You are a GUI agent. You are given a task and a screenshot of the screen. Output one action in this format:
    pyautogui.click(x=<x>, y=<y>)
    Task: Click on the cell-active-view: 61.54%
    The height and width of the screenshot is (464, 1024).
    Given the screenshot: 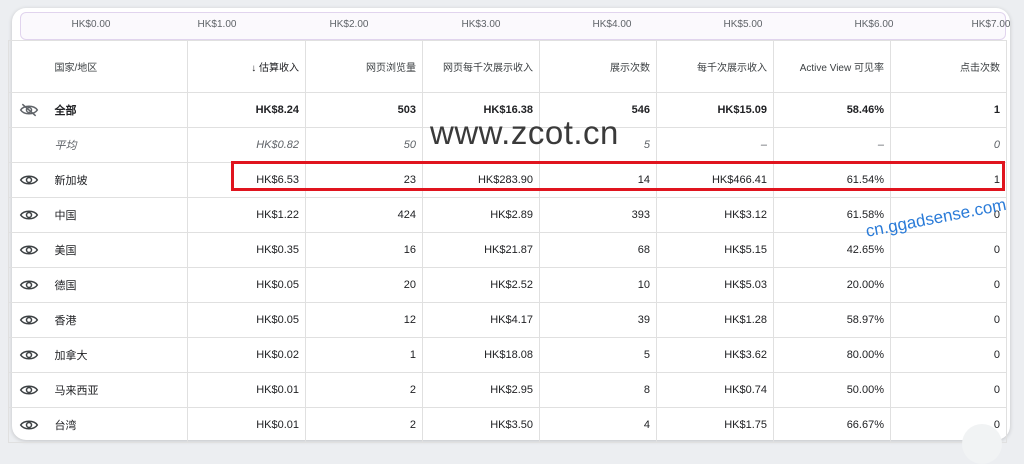 What is the action you would take?
    pyautogui.click(x=832, y=180)
    